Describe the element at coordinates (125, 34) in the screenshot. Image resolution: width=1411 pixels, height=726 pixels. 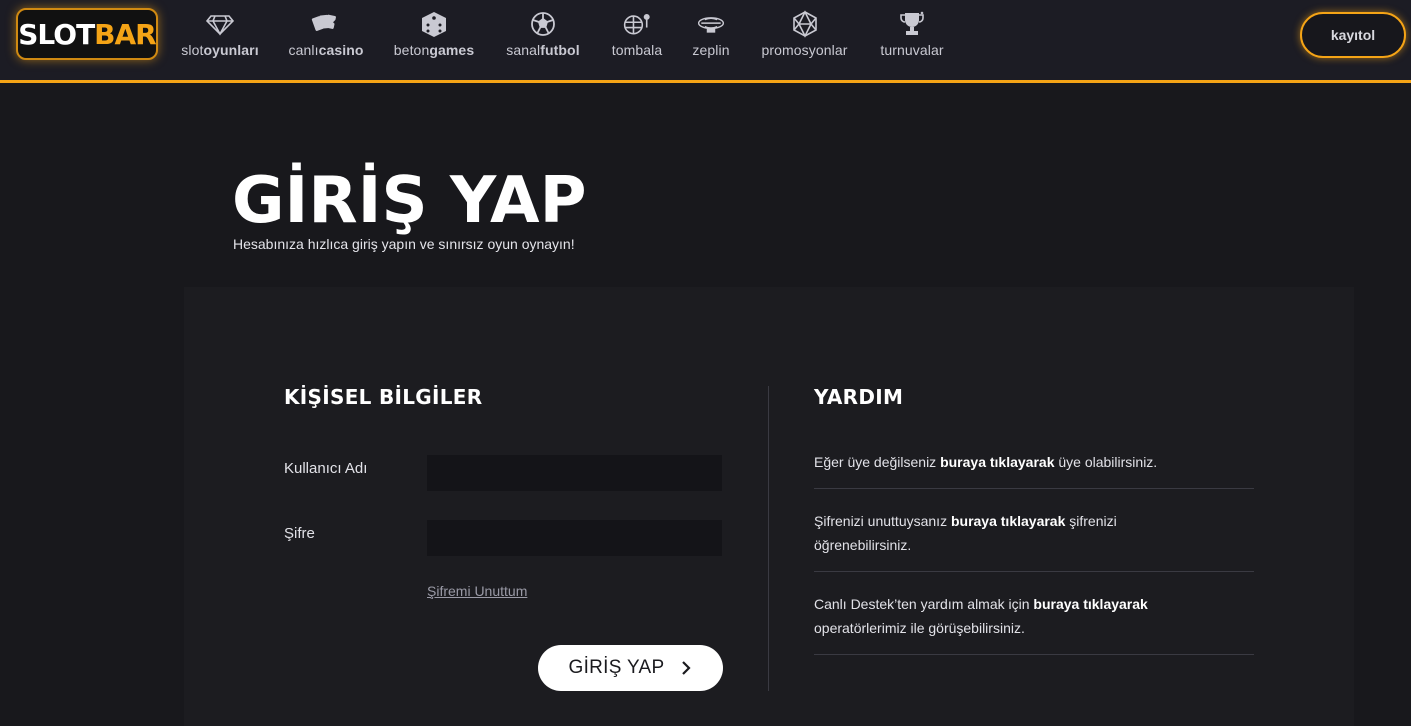
I see `logo-text-bar: BAR` at that location.